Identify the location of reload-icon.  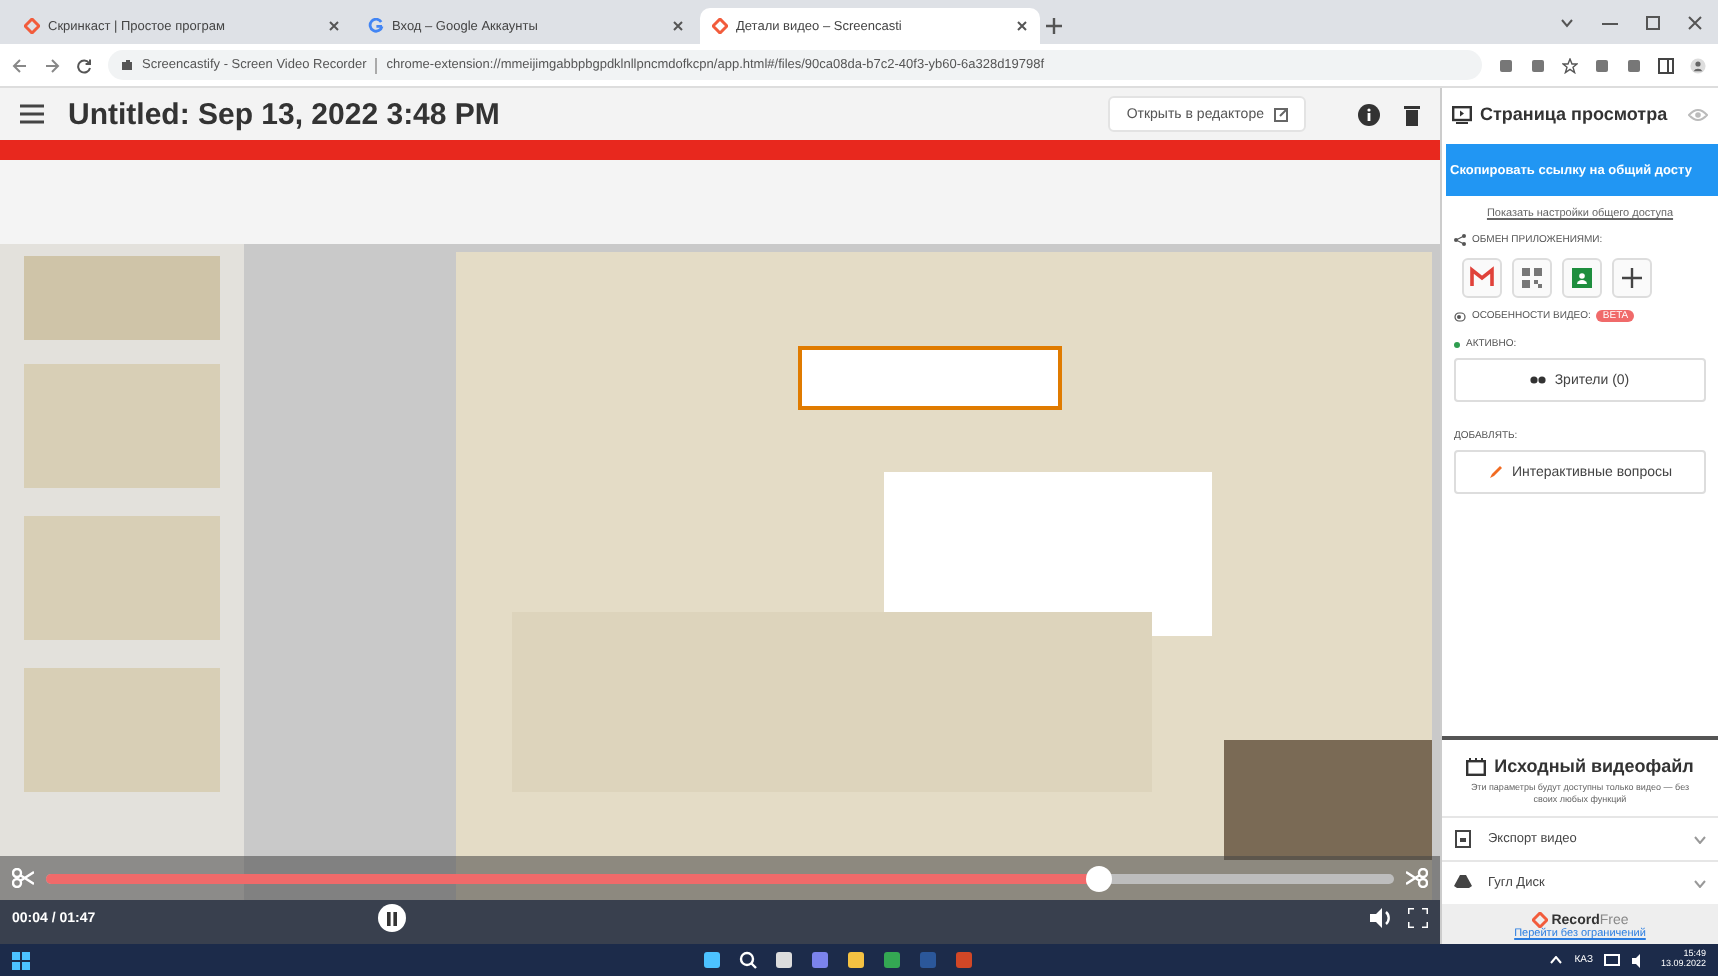
(84, 65).